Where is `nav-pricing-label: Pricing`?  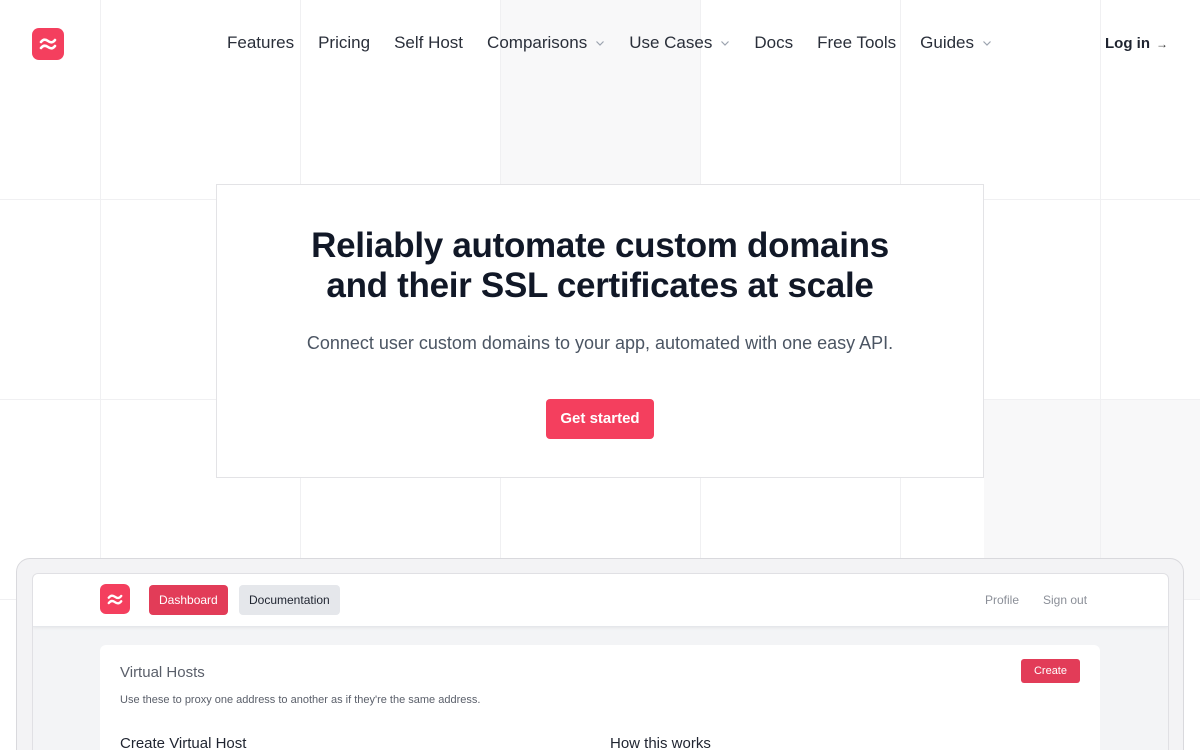
nav-pricing-label: Pricing is located at coordinates (344, 42).